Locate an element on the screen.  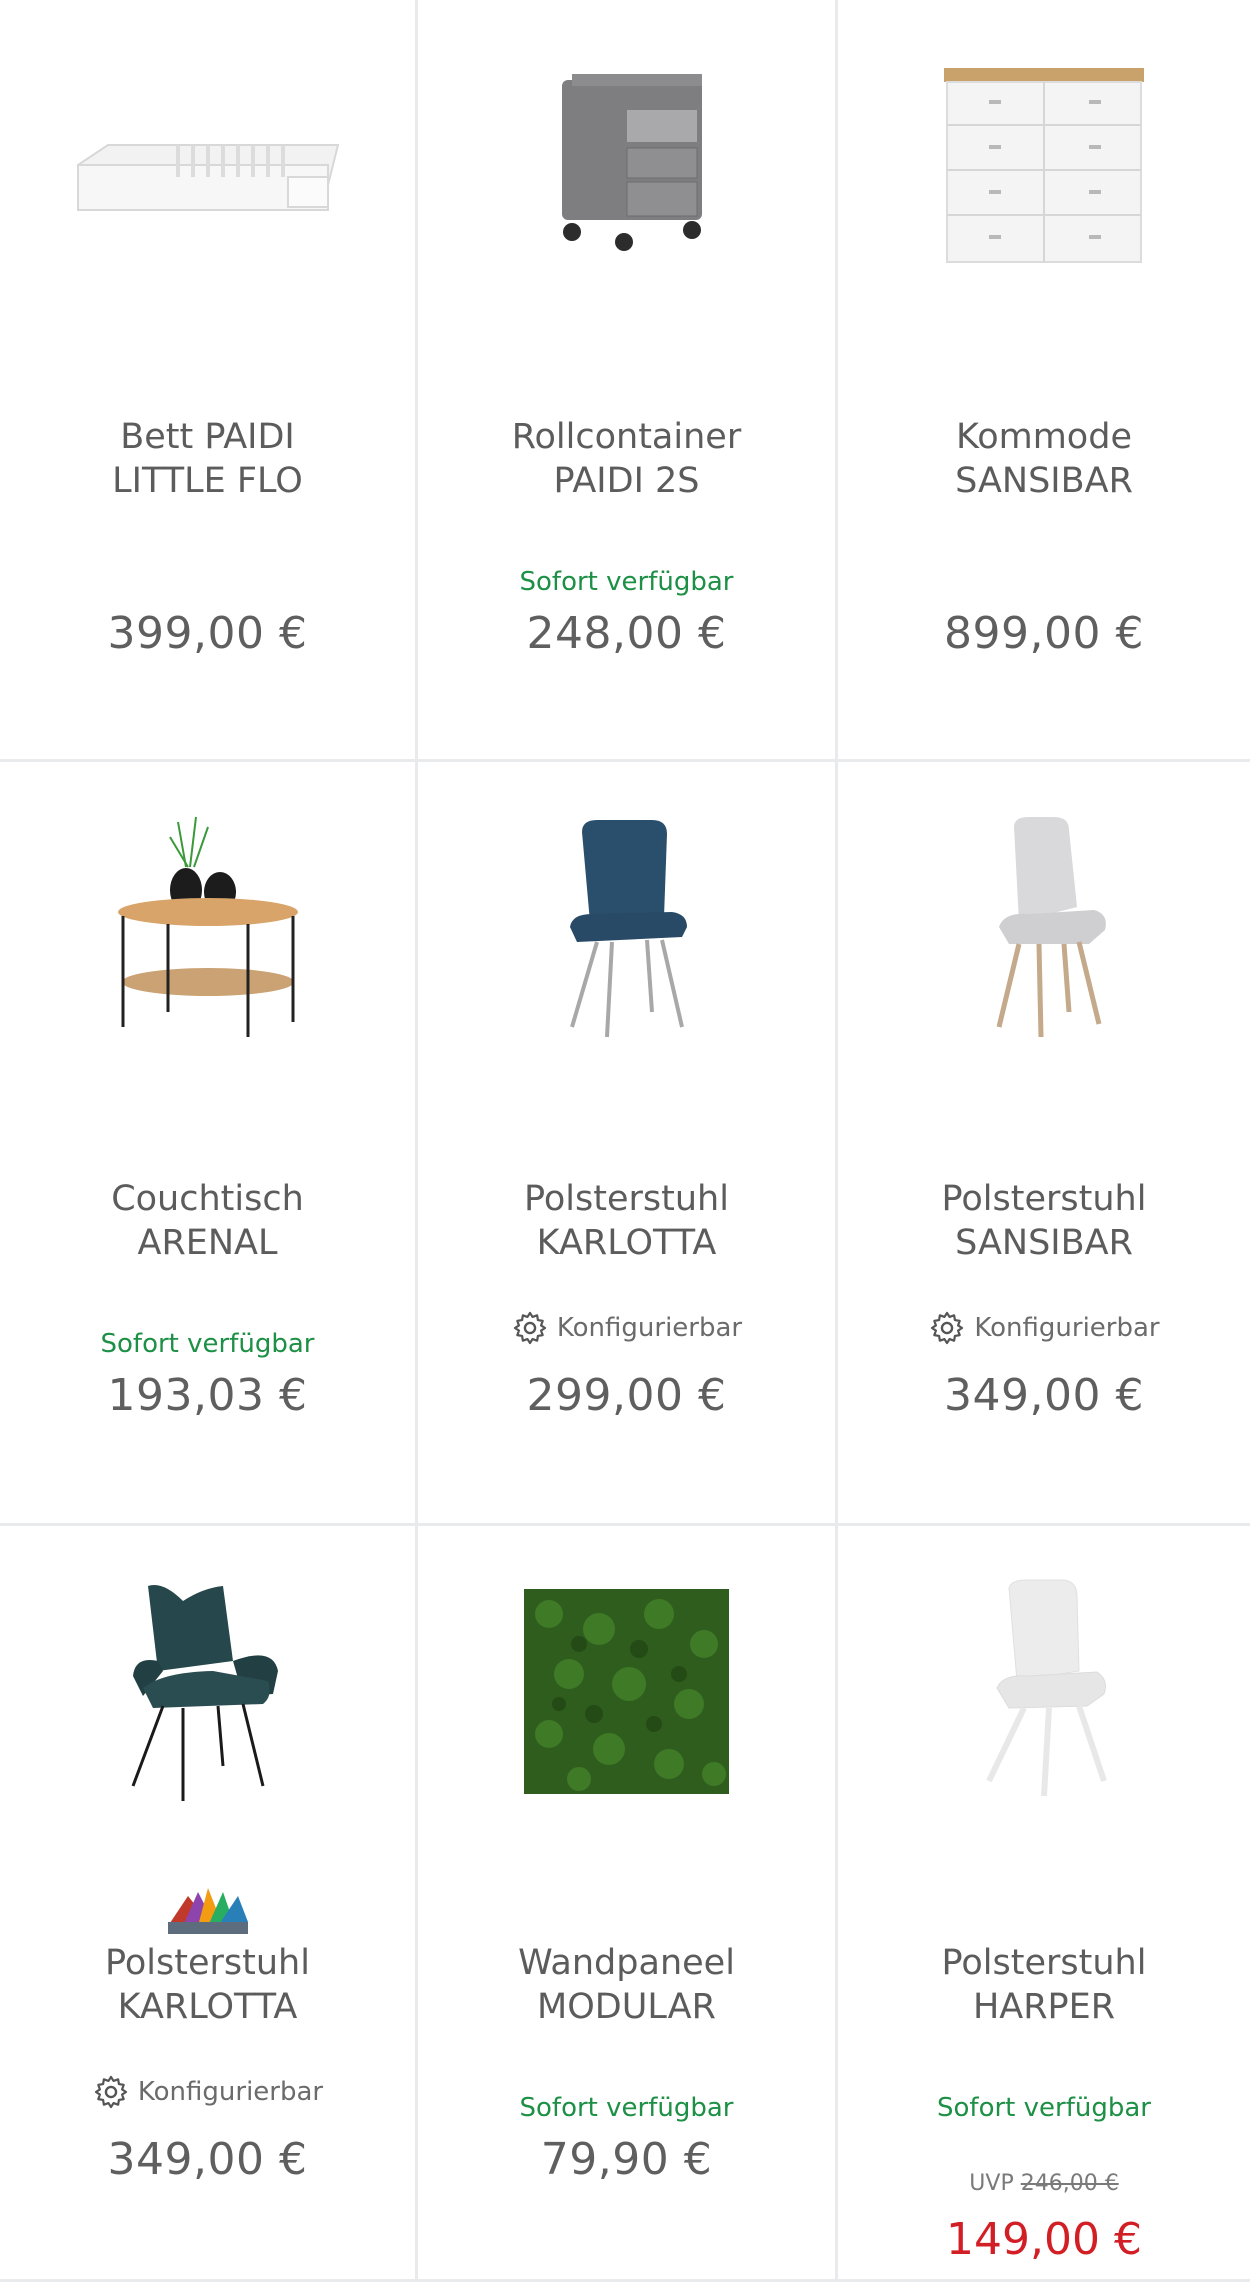
product-title: Bett PAIDI LITTLE FLO is located at coordinates (207, 459).